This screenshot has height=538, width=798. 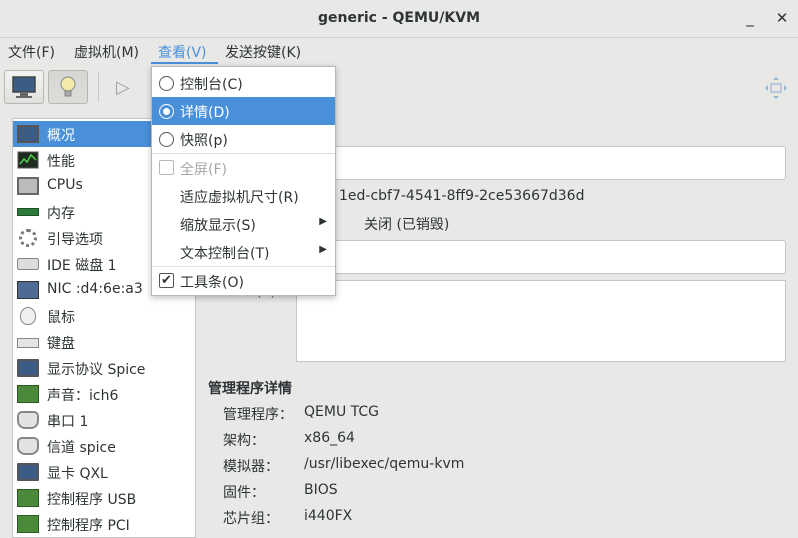 What do you see at coordinates (28, 134) in the screenshot?
I see `monitor-icon` at bounding box center [28, 134].